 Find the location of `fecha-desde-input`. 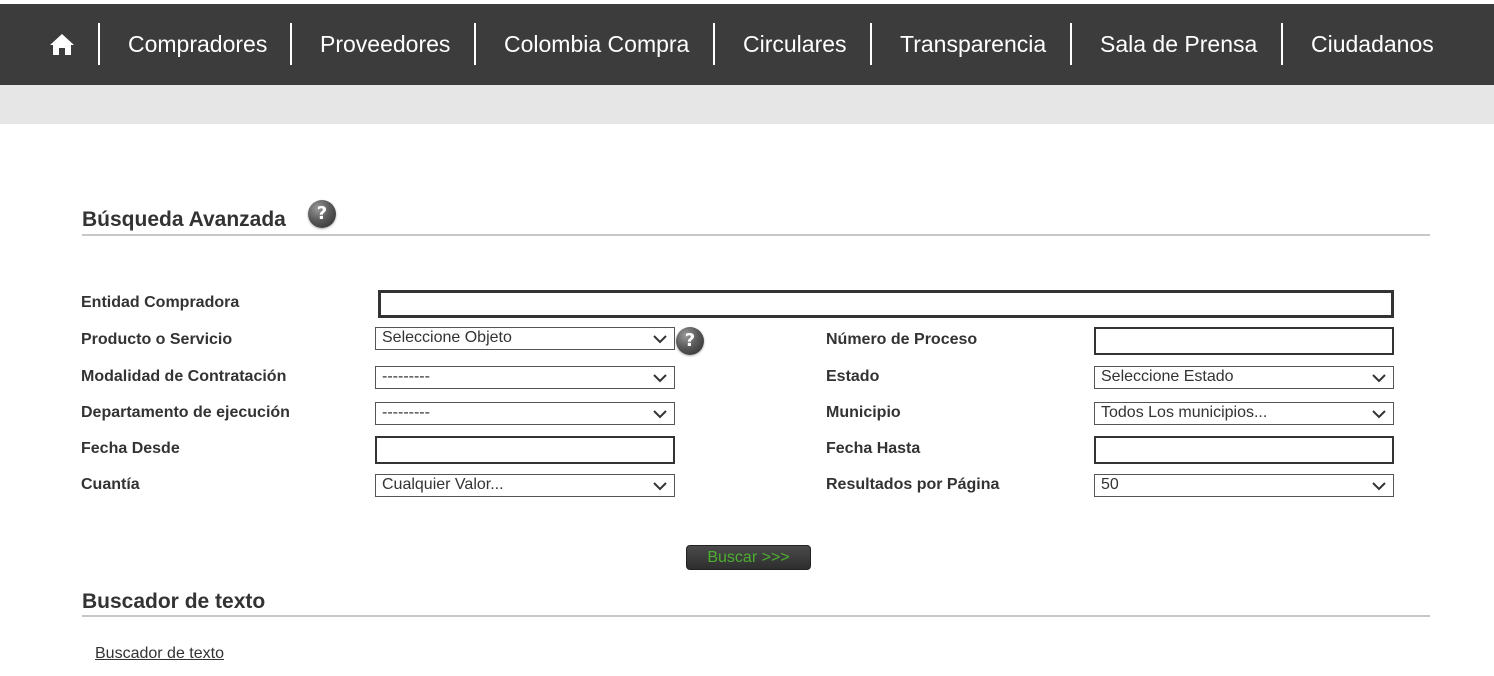

fecha-desde-input is located at coordinates (525, 450).